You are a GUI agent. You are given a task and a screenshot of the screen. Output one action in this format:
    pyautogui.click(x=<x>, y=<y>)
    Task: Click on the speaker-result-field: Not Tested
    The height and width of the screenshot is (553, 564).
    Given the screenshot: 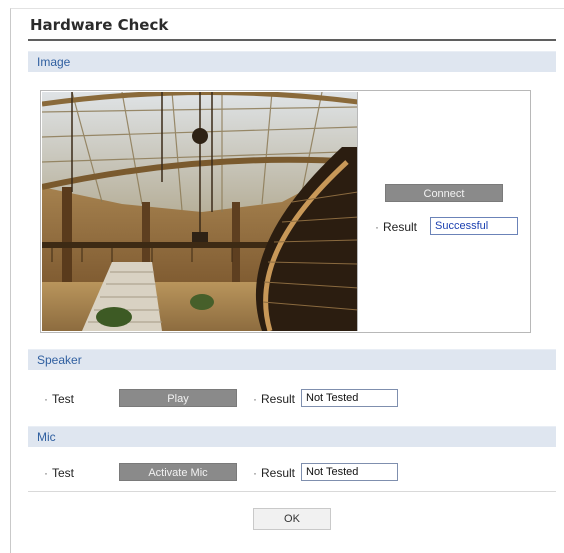 What is the action you would take?
    pyautogui.click(x=349, y=398)
    